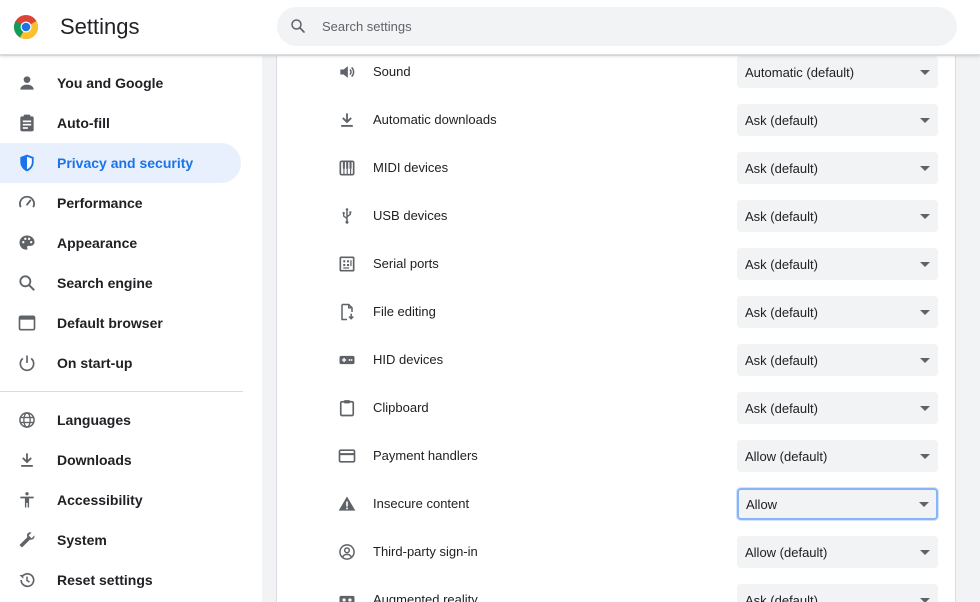  I want to click on page-title: Settings, so click(100, 26).